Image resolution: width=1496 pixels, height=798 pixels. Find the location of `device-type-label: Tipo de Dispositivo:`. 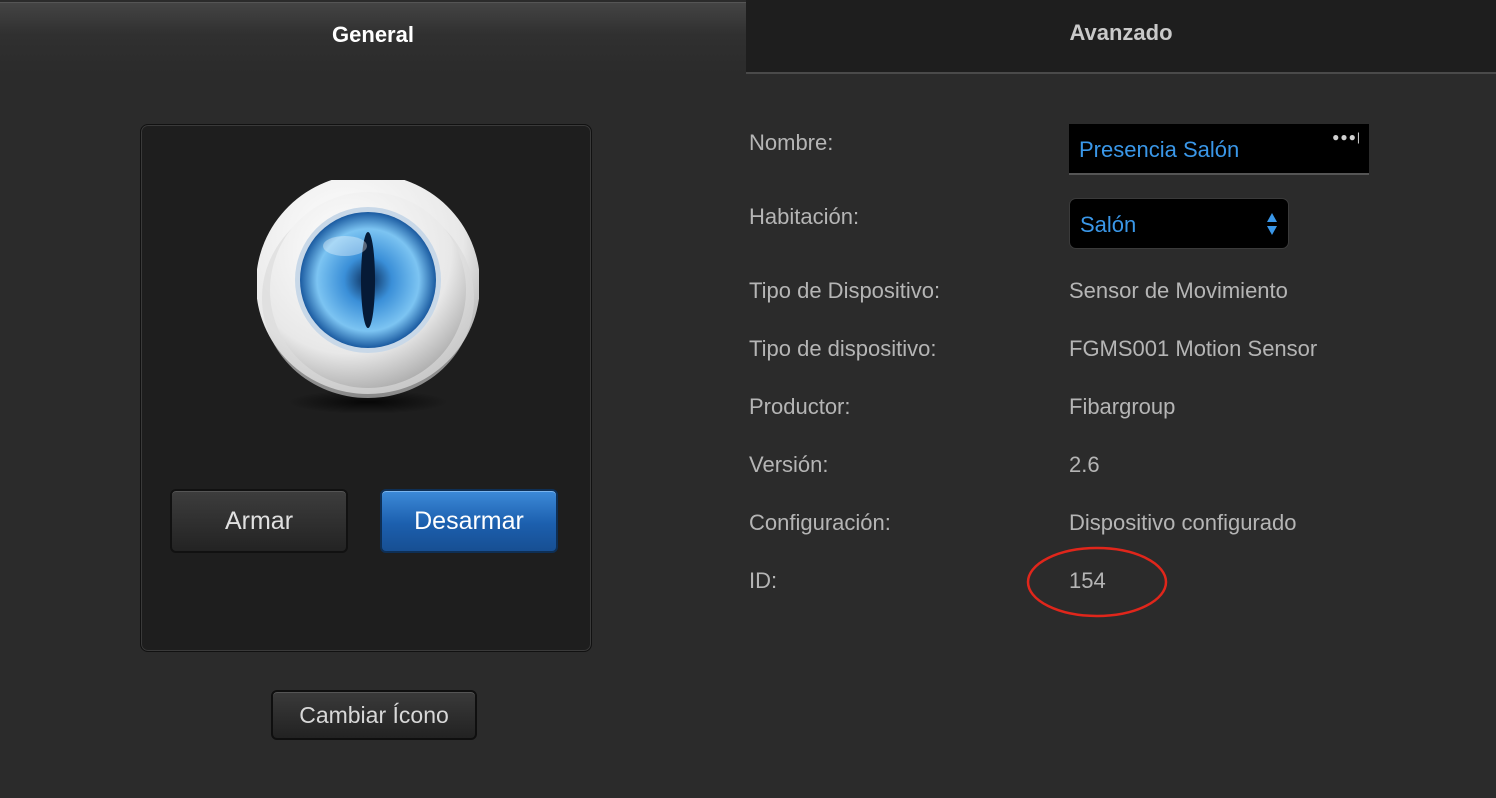

device-type-label: Tipo de Dispositivo: is located at coordinates (845, 290).